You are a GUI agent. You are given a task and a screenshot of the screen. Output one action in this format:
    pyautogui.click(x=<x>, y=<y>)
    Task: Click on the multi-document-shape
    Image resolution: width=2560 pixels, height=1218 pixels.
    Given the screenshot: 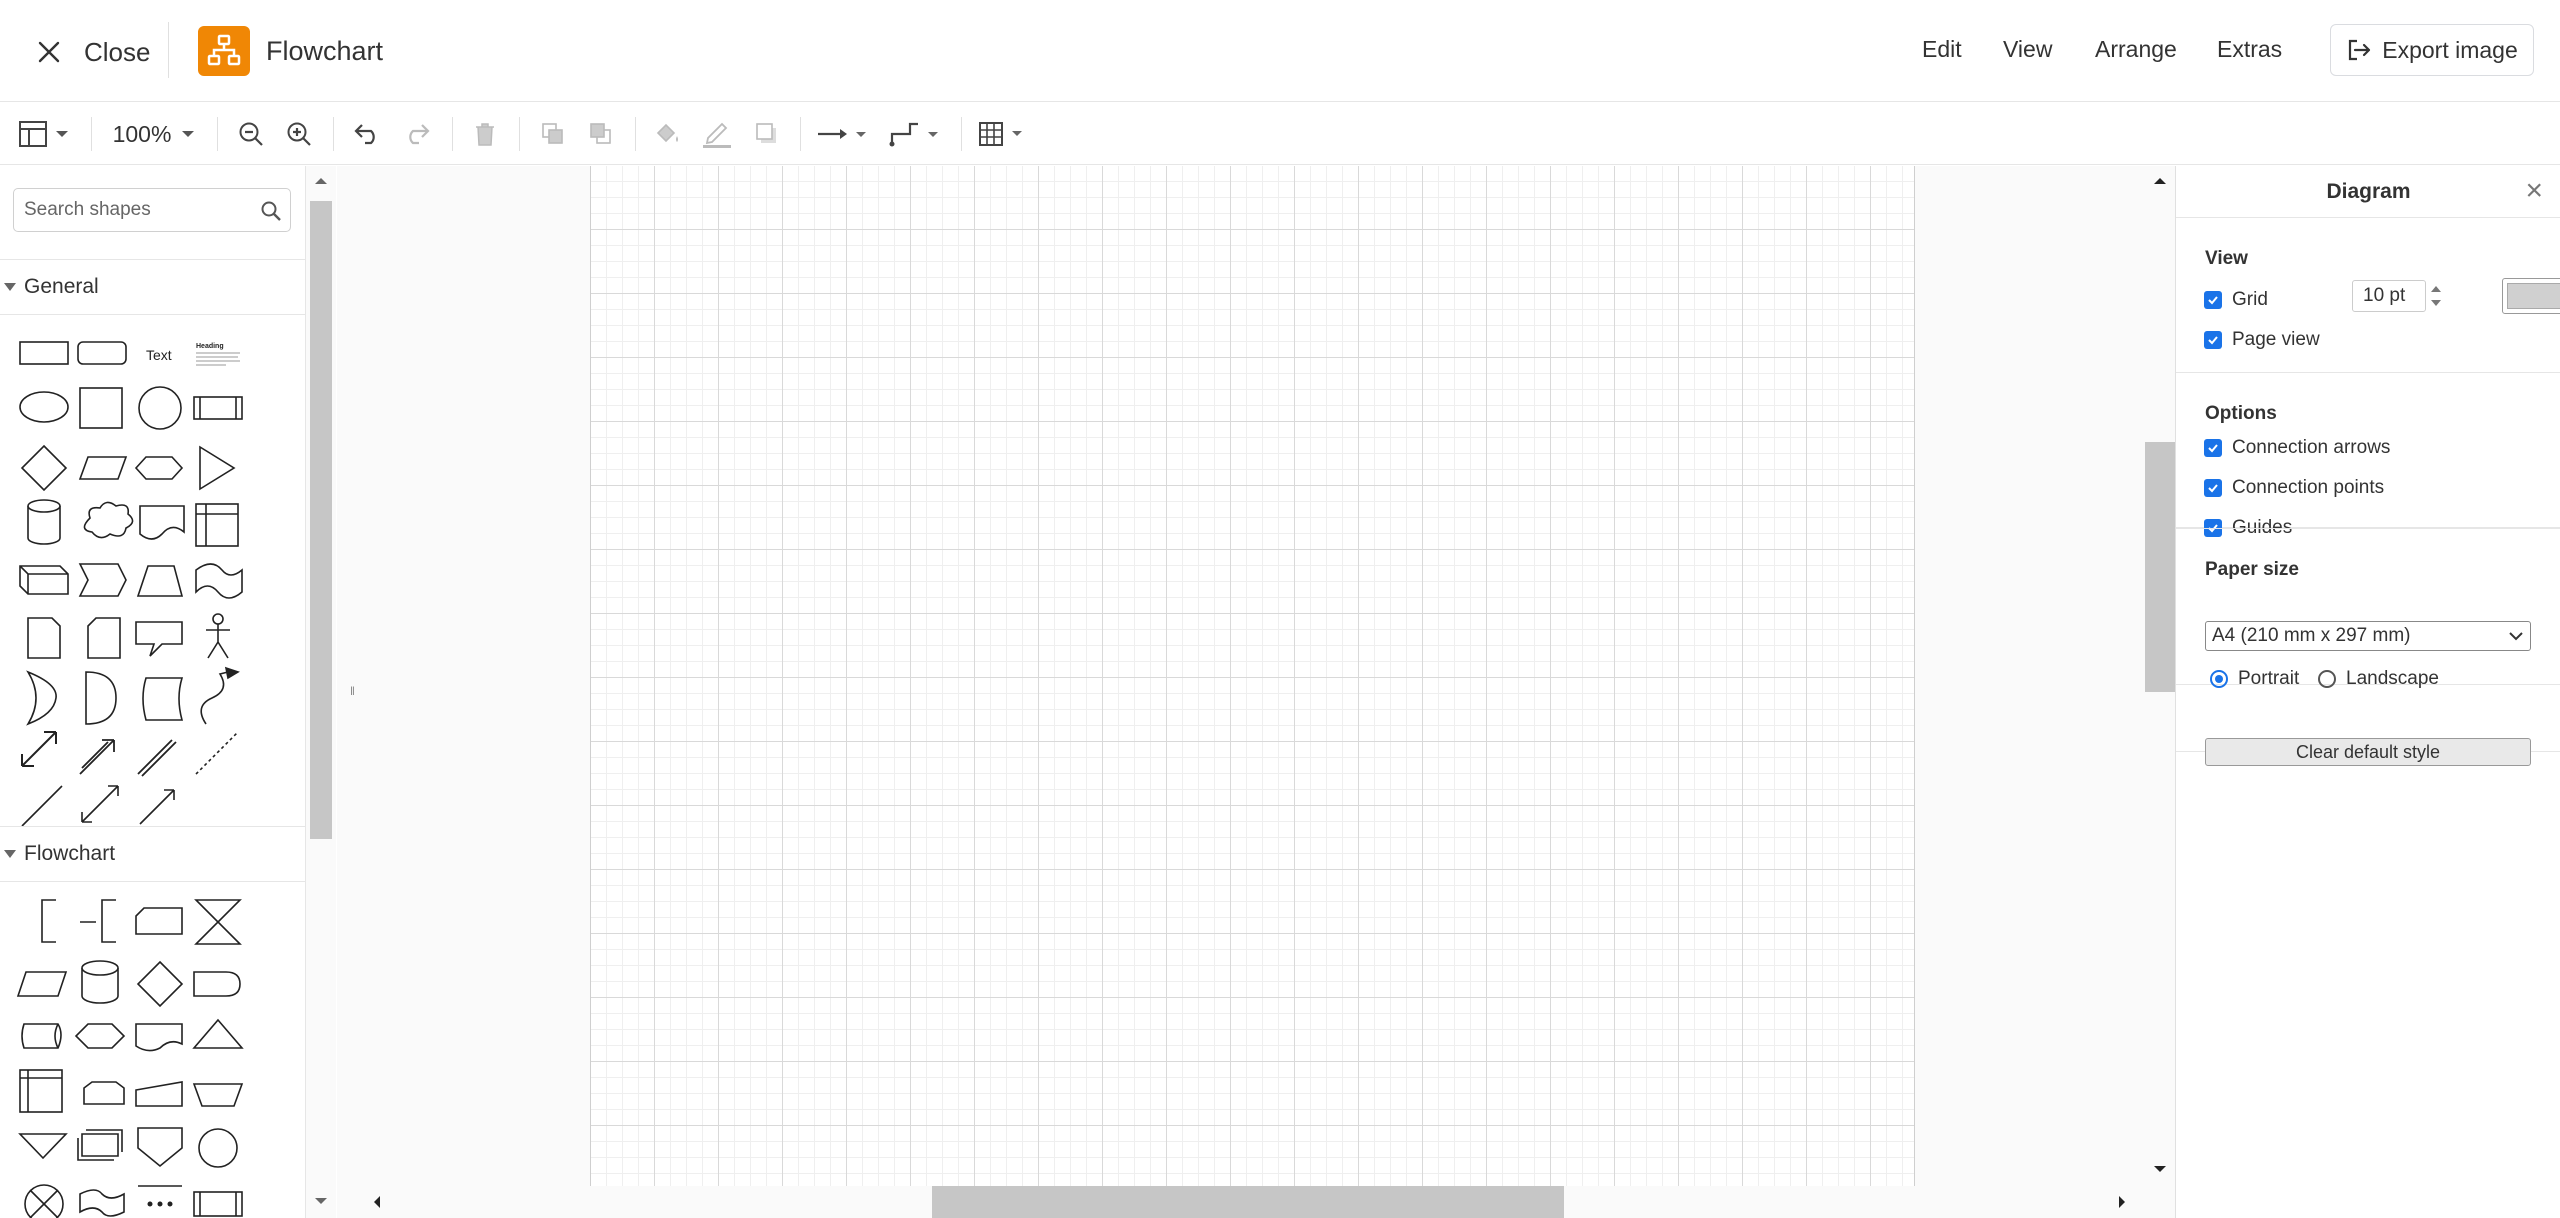 What is the action you would take?
    pyautogui.click(x=100, y=1145)
    